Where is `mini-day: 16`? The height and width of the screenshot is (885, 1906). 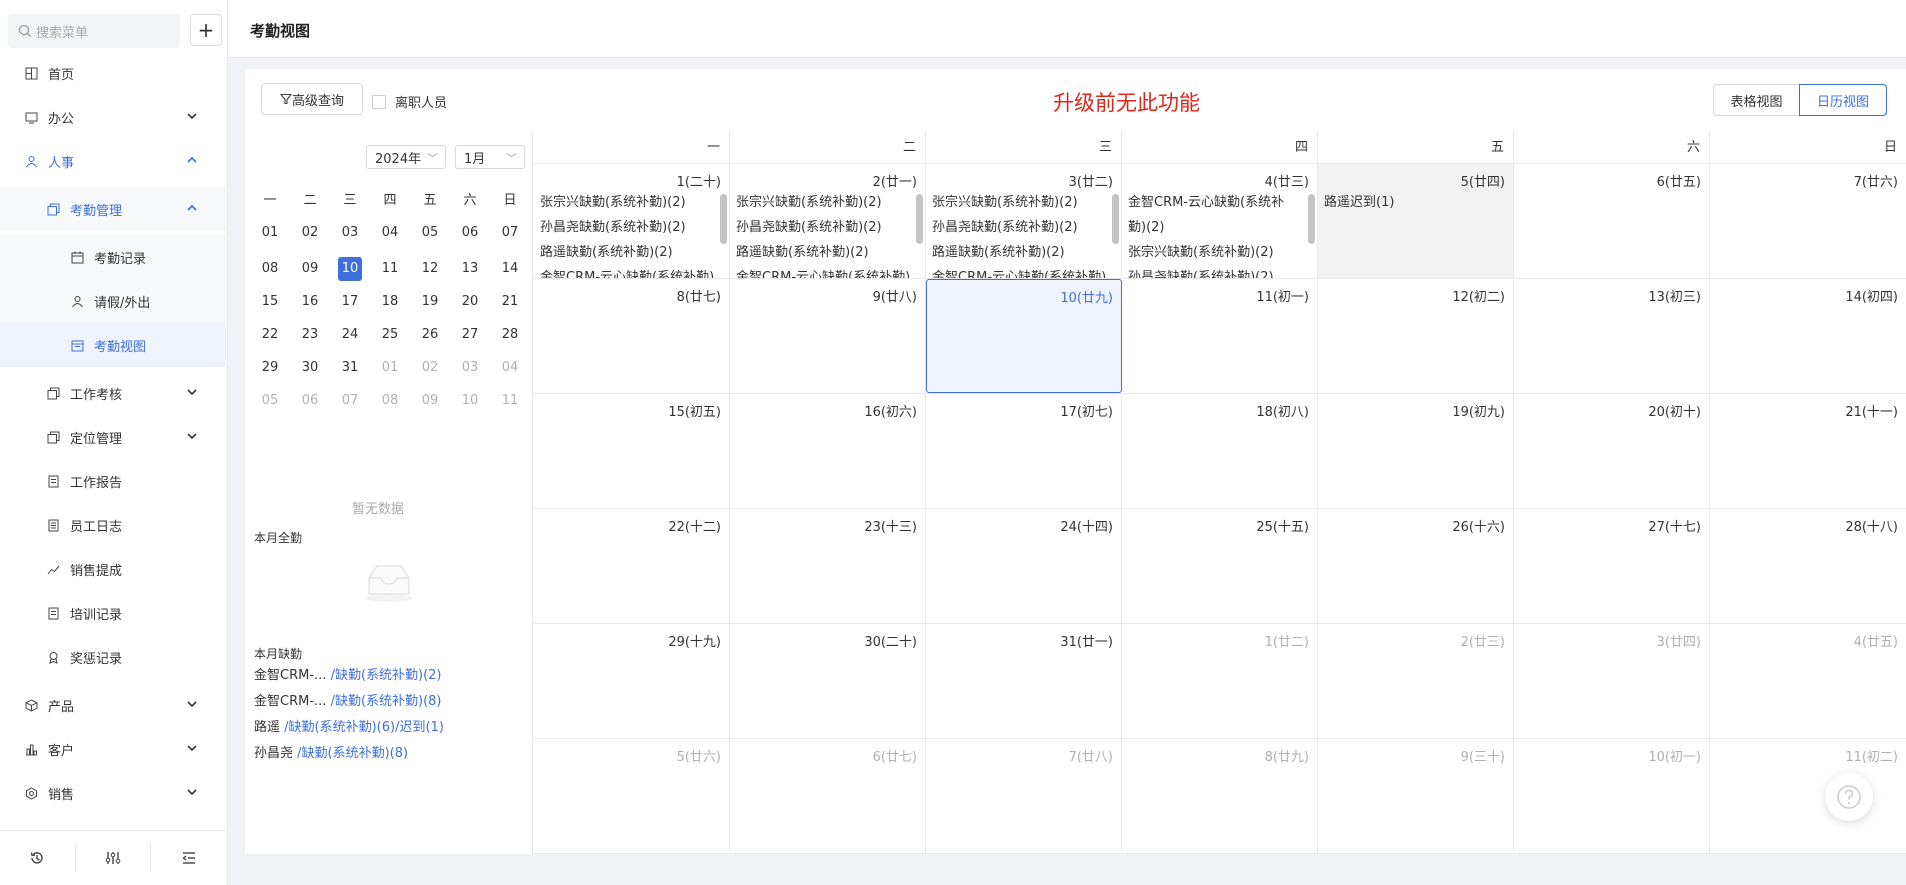
mini-day: 16 is located at coordinates (310, 301).